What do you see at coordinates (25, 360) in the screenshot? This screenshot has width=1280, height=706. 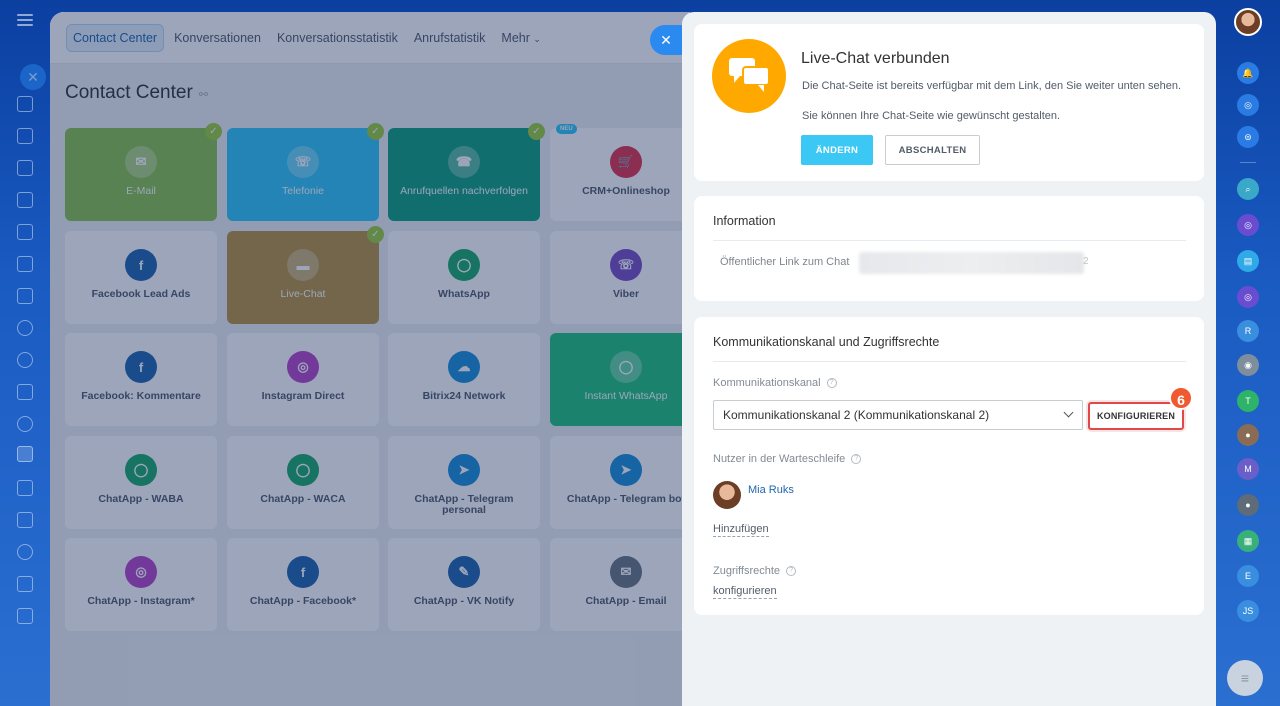 I see `sites-icon` at bounding box center [25, 360].